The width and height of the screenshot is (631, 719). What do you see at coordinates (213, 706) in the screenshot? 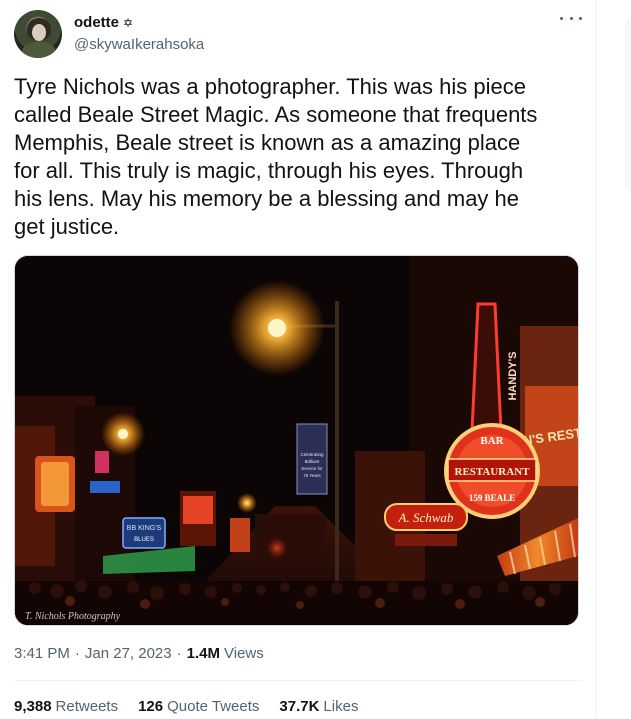
I see `quote-tweets-label: Quote Tweets` at bounding box center [213, 706].